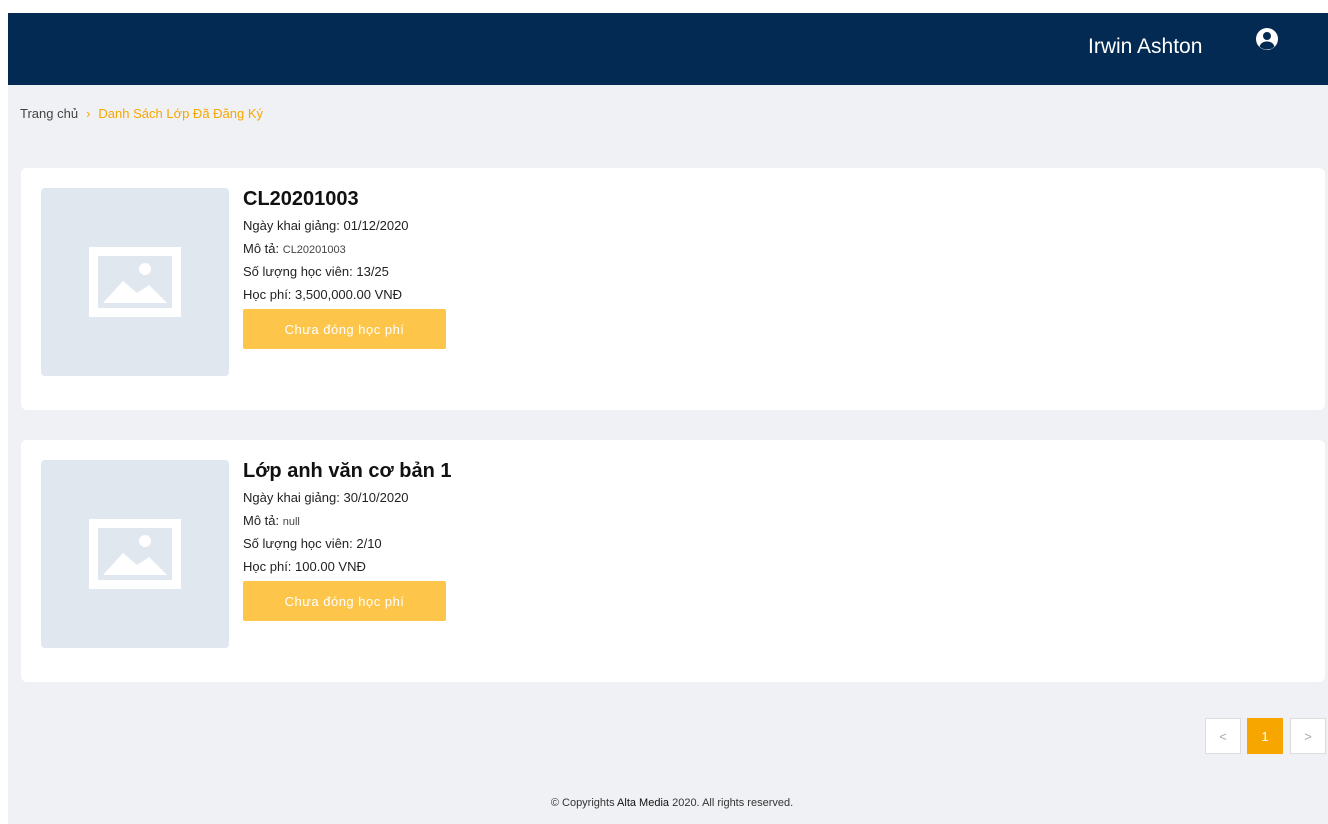  I want to click on footer-suffix: 2020. All rights reserved., so click(731, 803).